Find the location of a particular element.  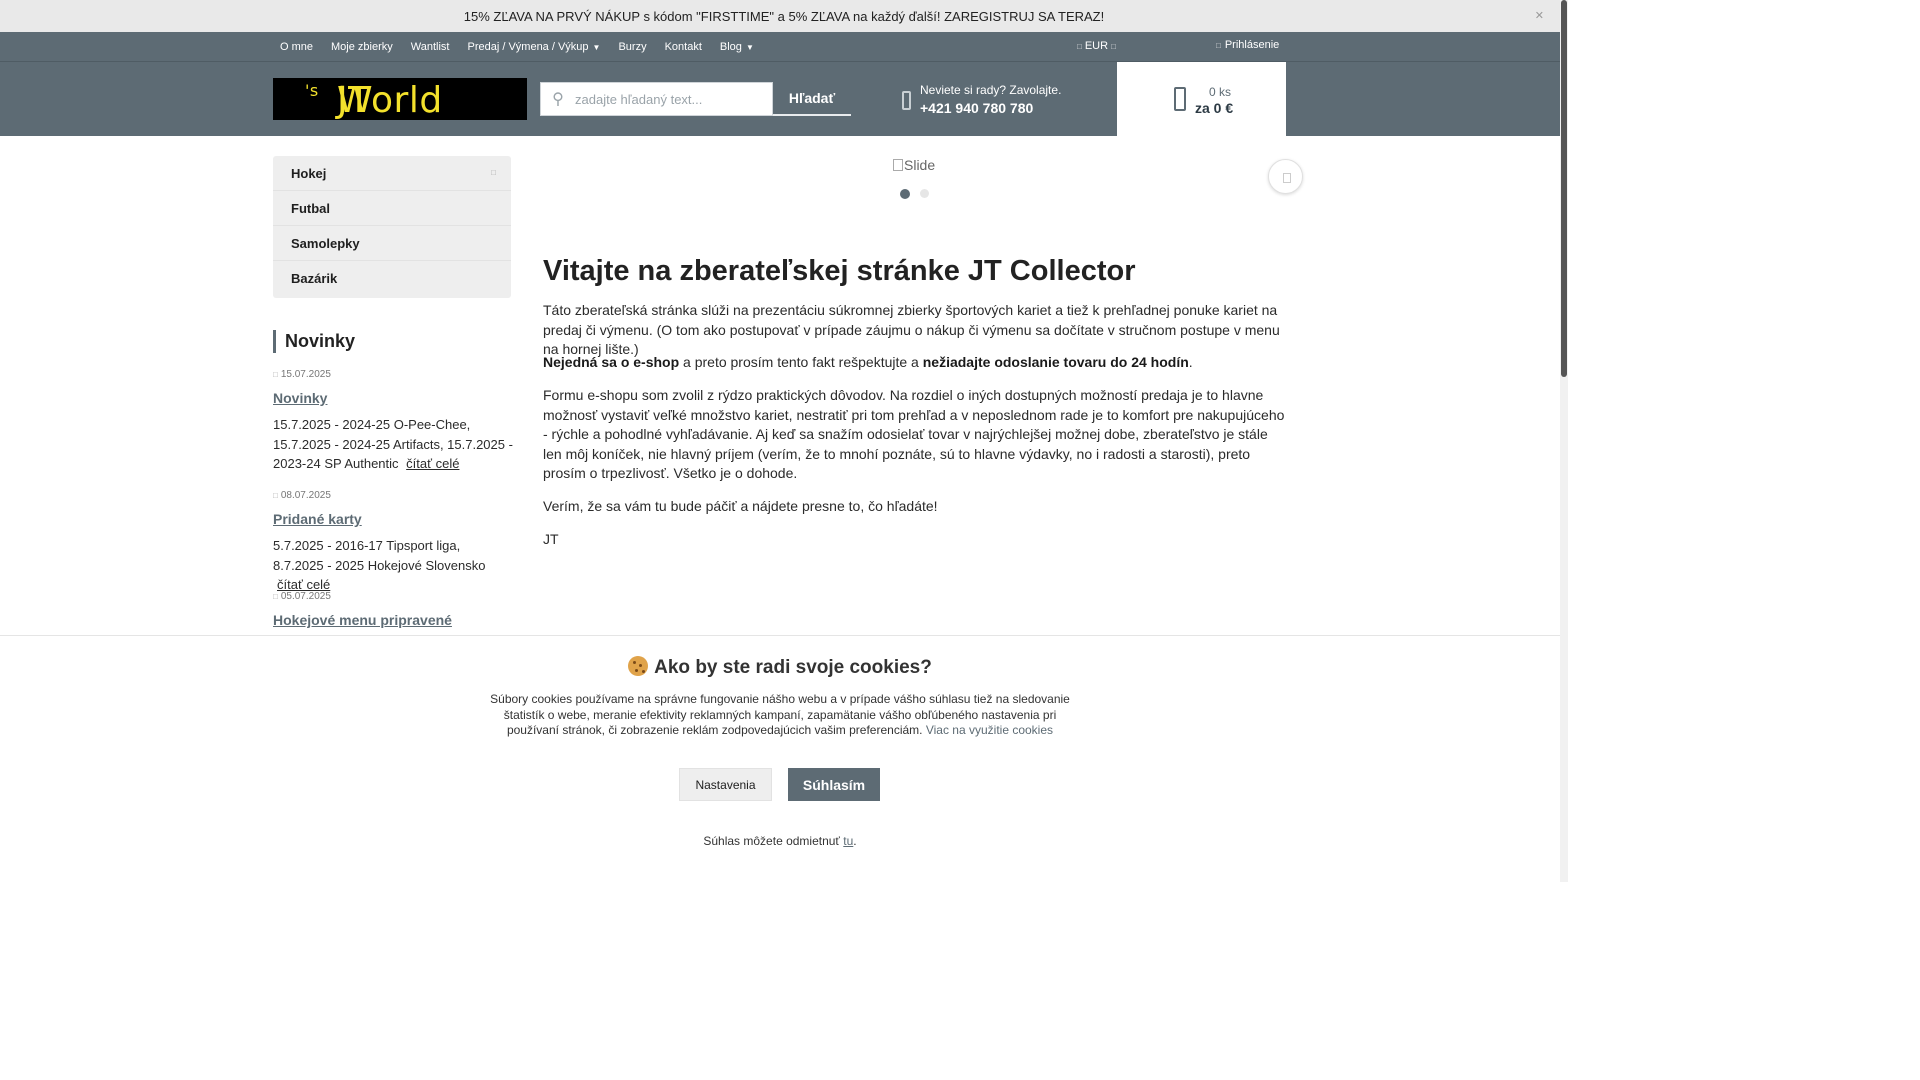

cookie-icon is located at coordinates (638, 666).